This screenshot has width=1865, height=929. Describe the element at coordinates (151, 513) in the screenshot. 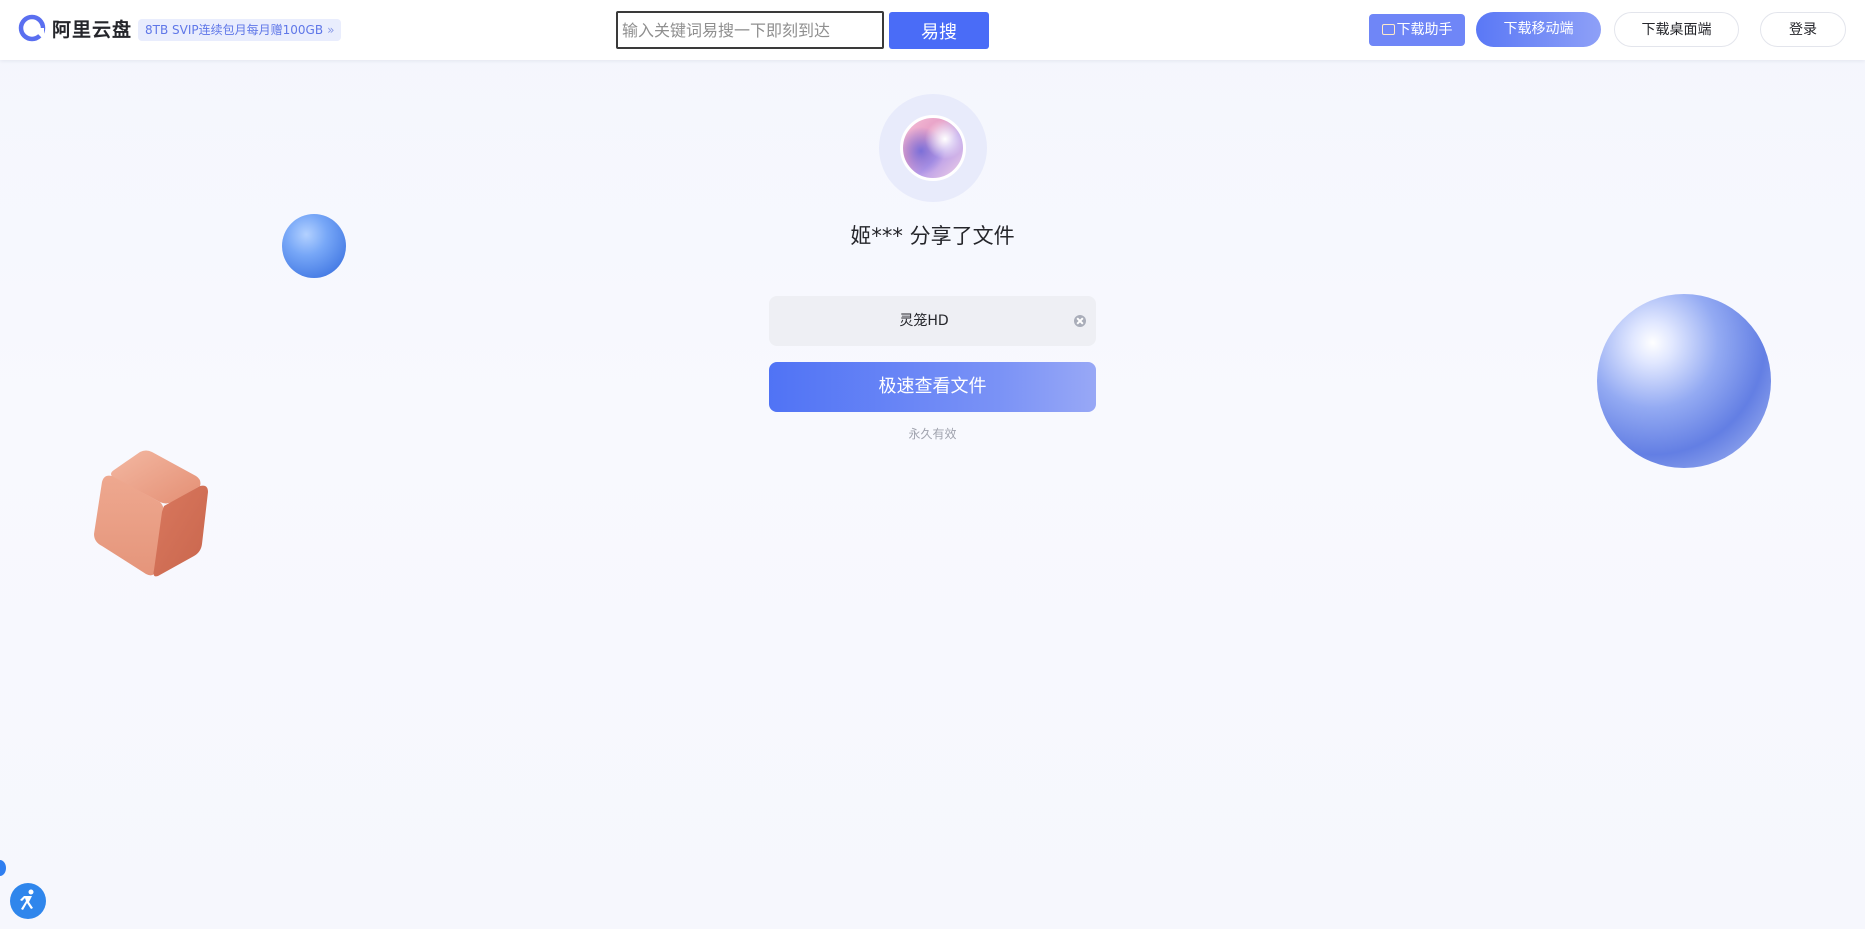

I see `decorative-cube` at that location.